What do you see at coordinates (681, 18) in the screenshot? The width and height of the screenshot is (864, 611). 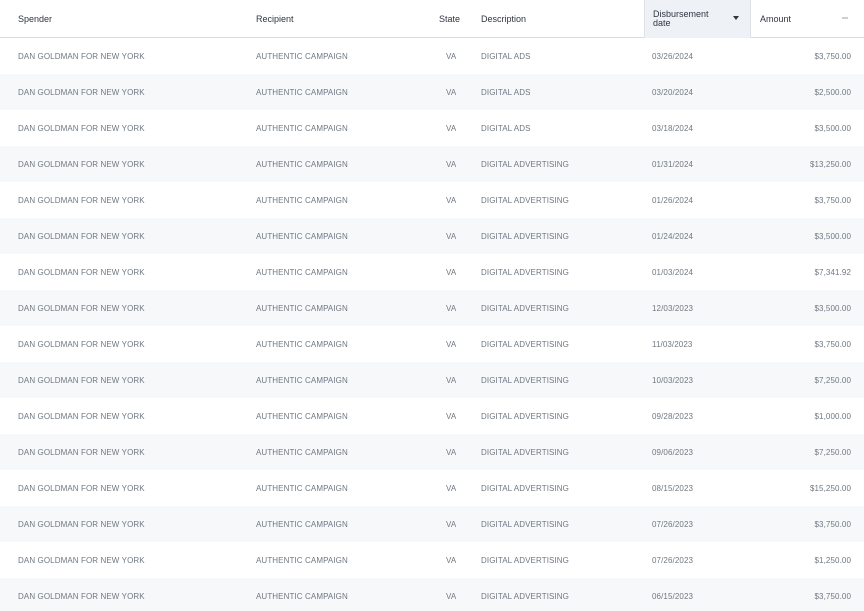 I see `column-label-disbursement-date: Disbursement date` at bounding box center [681, 18].